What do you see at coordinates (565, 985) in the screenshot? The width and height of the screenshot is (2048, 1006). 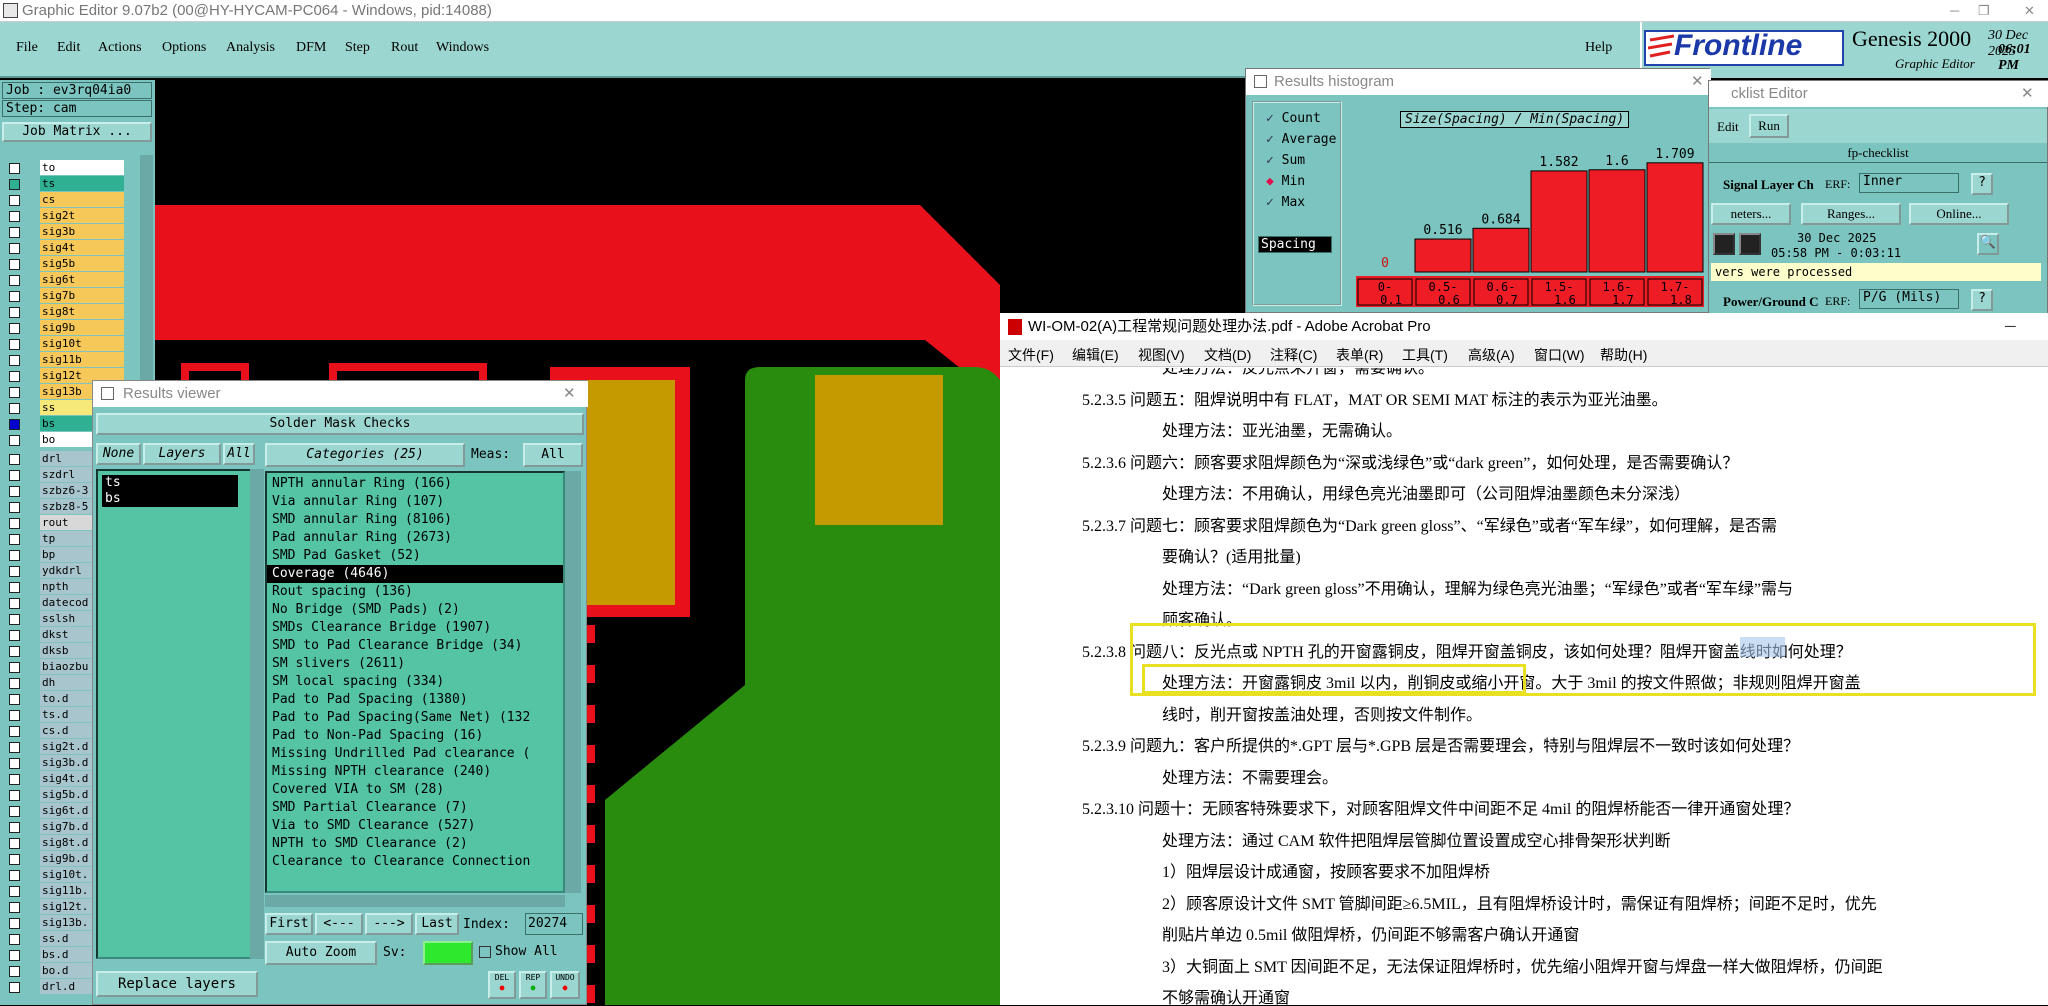 I see `undo-button: UNDO ●` at bounding box center [565, 985].